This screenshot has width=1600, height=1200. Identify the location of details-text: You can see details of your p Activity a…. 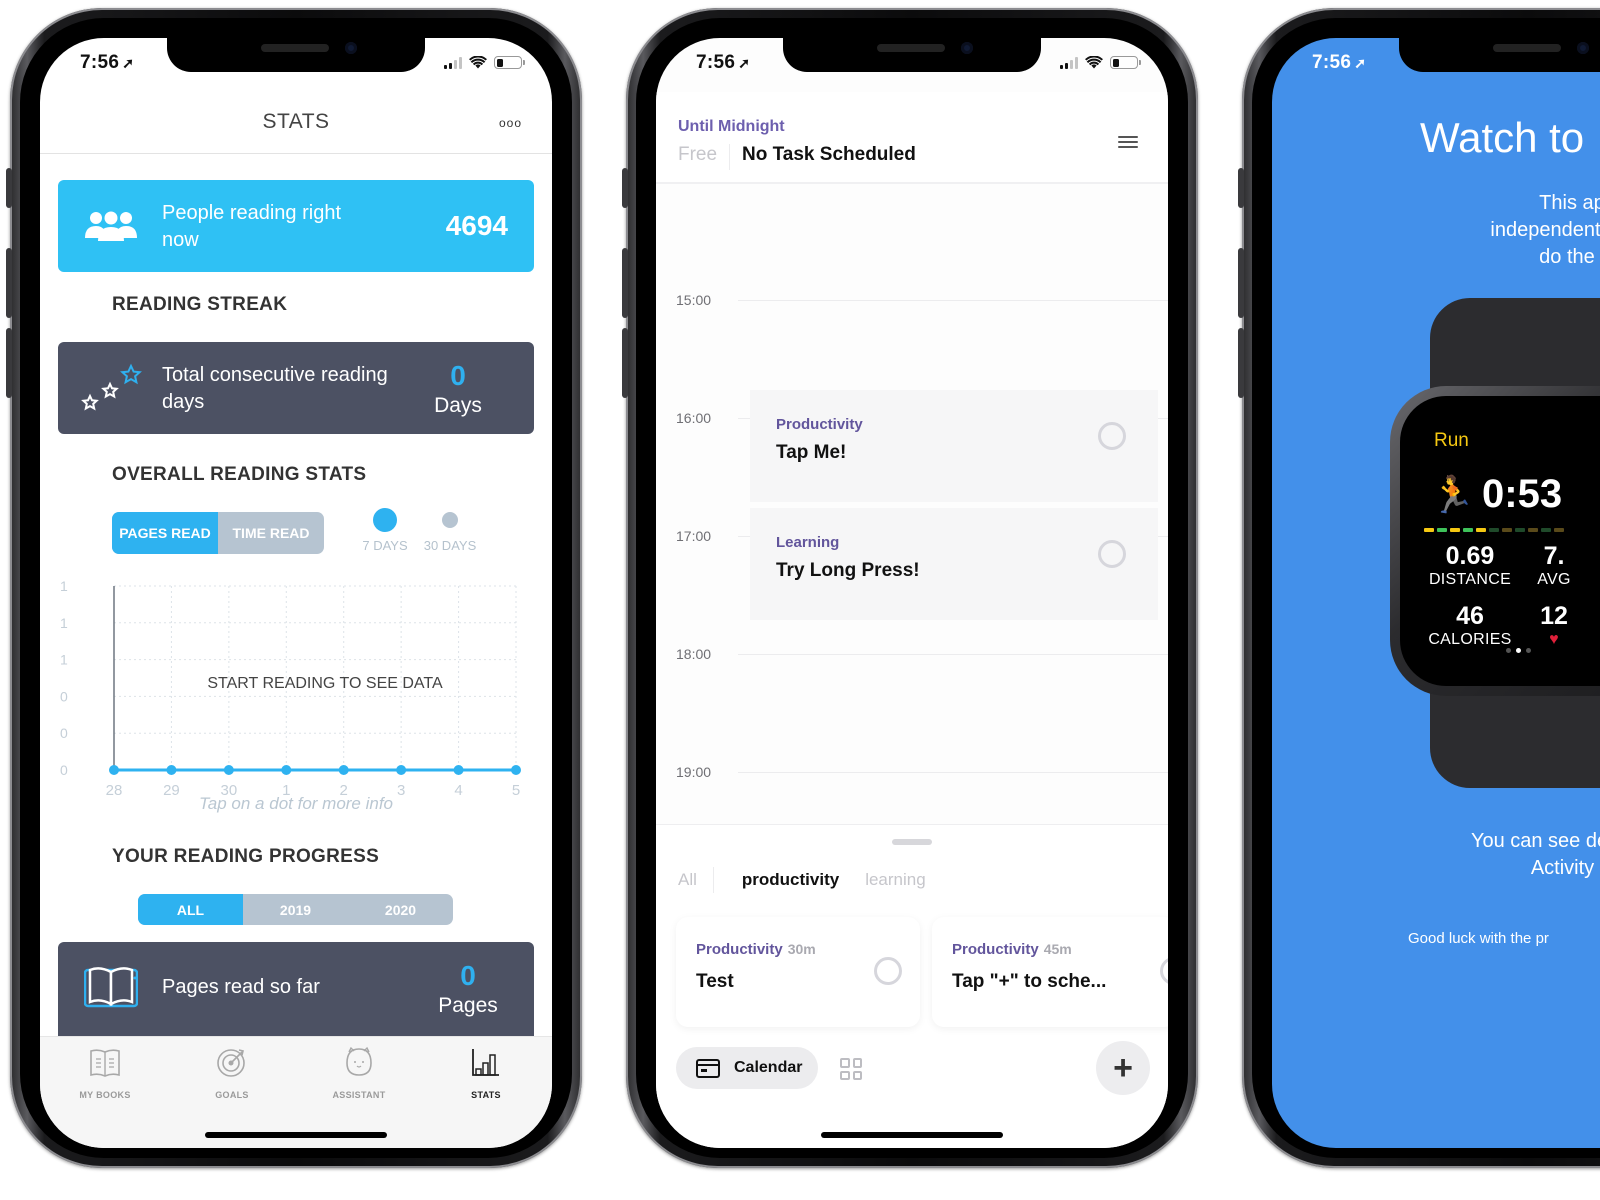
(1535, 854).